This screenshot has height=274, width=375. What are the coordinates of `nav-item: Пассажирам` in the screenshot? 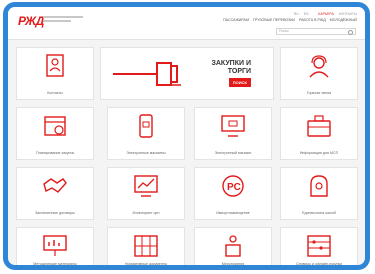 It's located at (236, 20).